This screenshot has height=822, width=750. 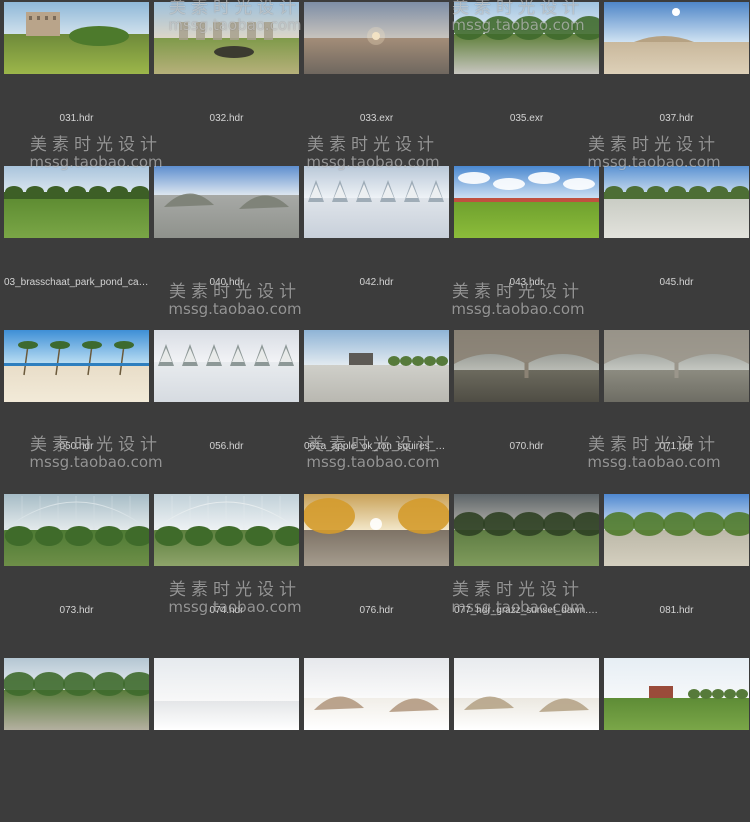 I want to click on thumbnail-item: 056.hdr, so click(x=226, y=412).